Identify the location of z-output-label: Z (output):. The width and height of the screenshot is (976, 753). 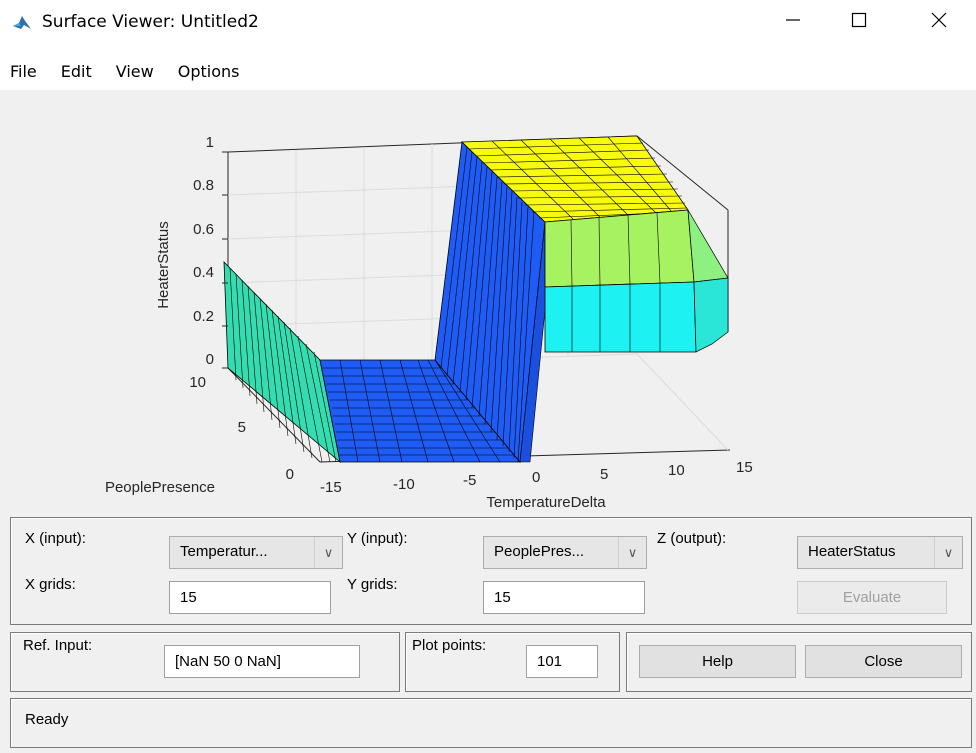
(692, 538).